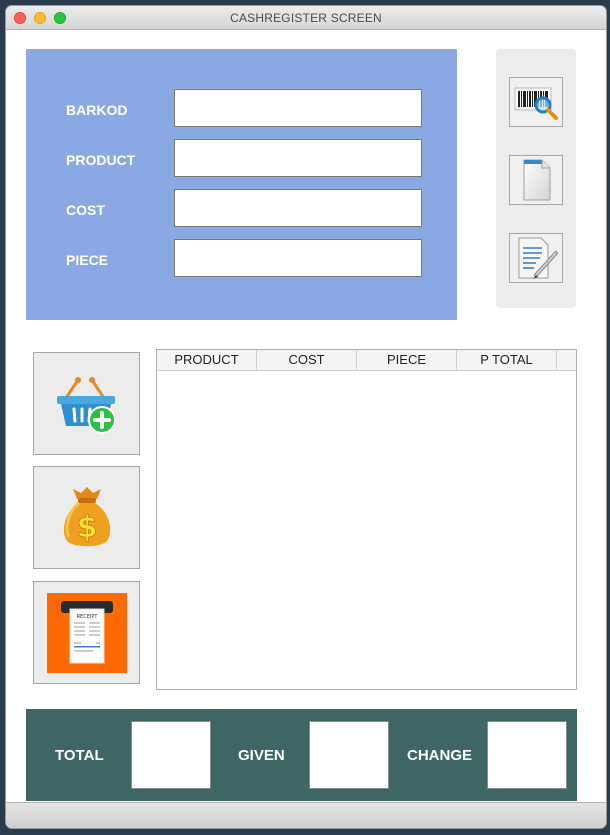 The width and height of the screenshot is (610, 835). What do you see at coordinates (527, 755) in the screenshot?
I see `change-value-field` at bounding box center [527, 755].